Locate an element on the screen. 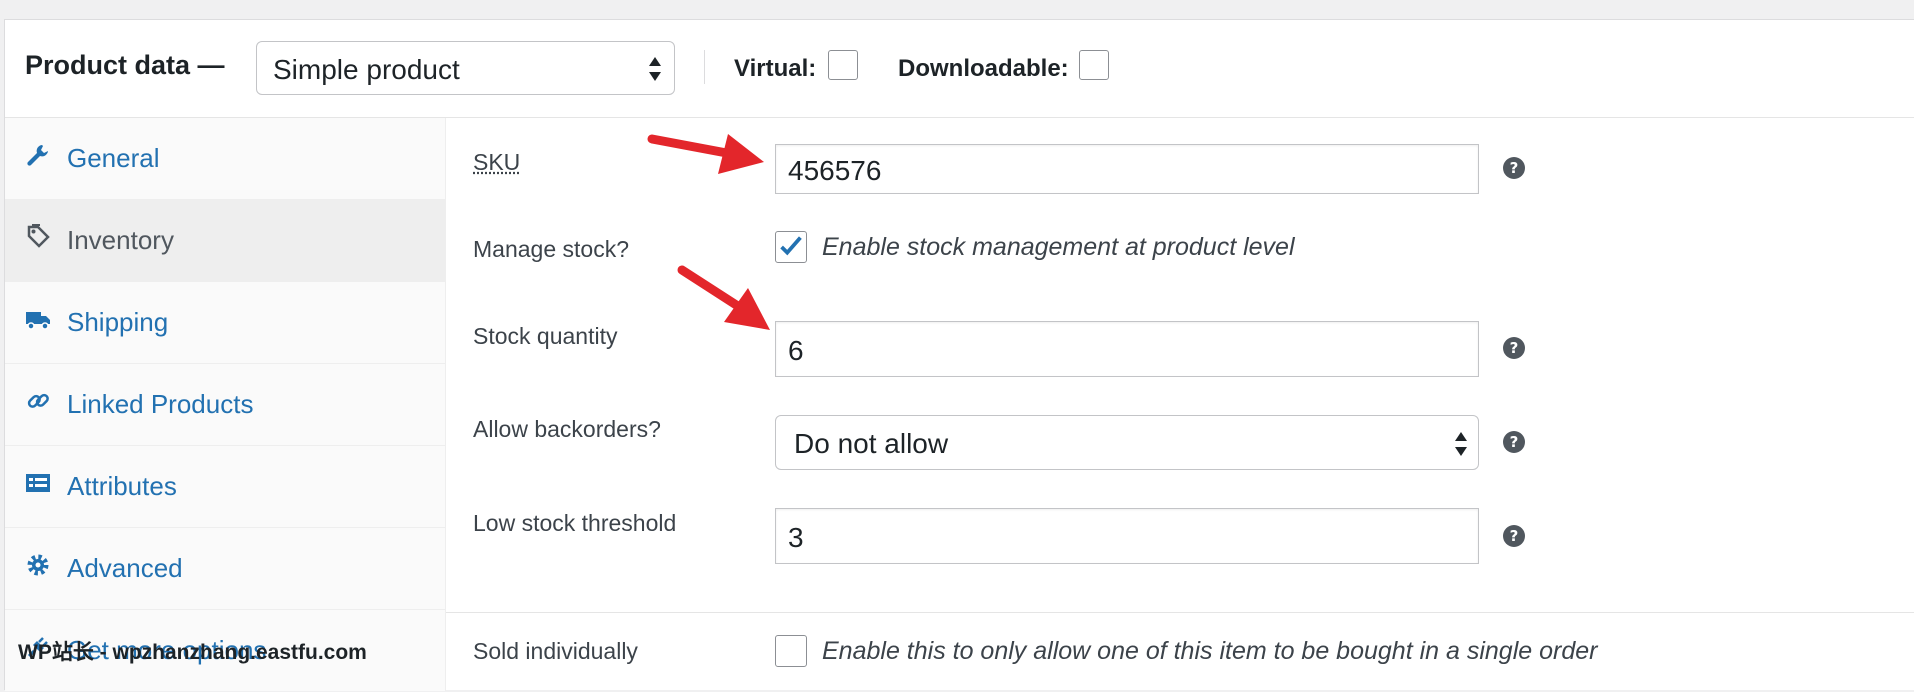 The width and height of the screenshot is (1914, 692). product-type-select: Simple product is located at coordinates (465, 68).